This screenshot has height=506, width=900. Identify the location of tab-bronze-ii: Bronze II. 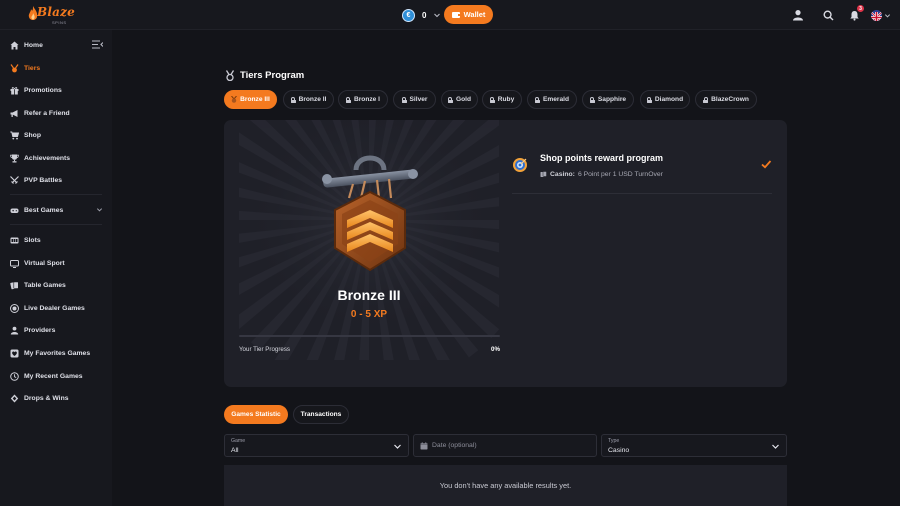
(308, 99).